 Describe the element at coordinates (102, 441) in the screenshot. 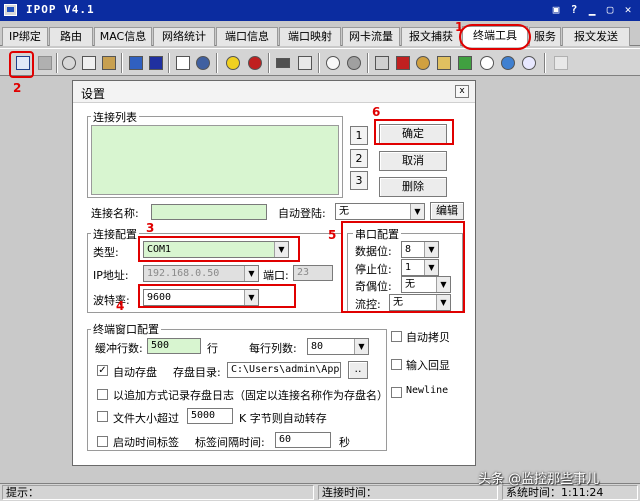

I see `timestamp-checkbox` at that location.